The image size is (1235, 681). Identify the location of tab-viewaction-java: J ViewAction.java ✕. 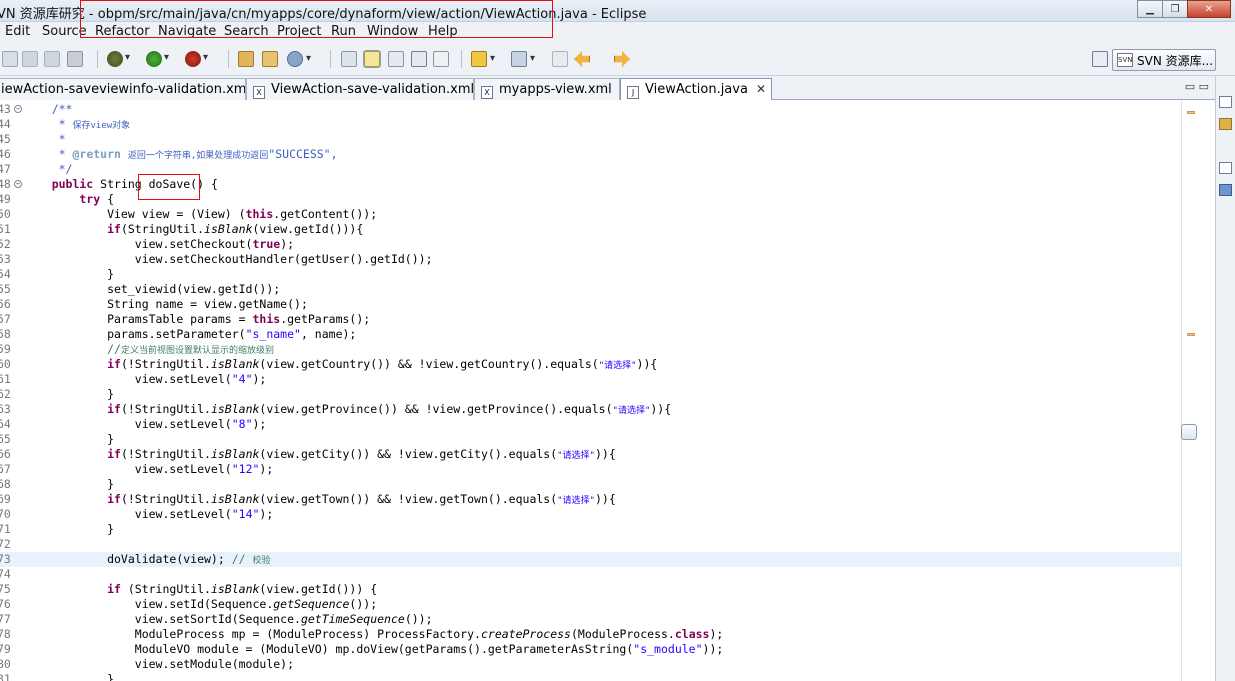
(696, 89).